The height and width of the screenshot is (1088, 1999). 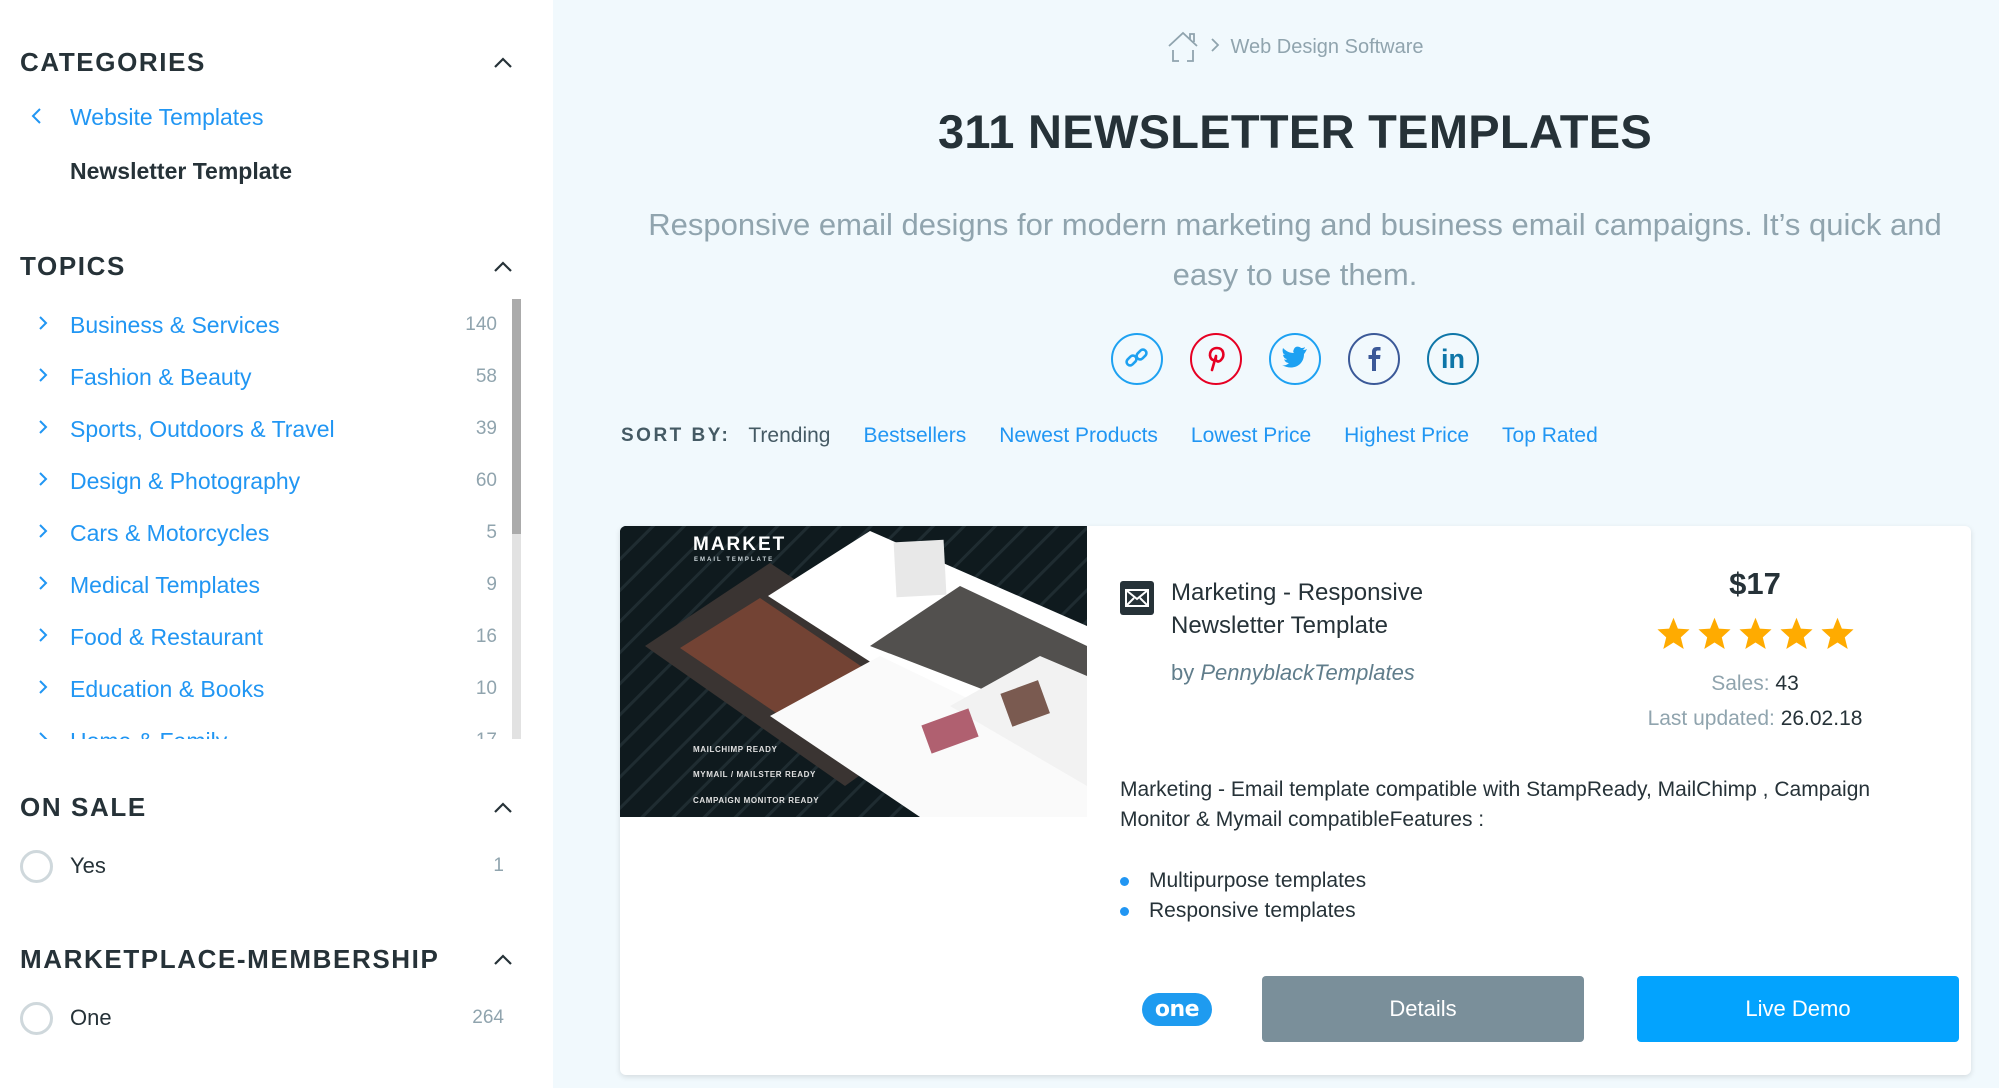 What do you see at coordinates (1307, 672) in the screenshot?
I see `author-link: PennyblackTemplates` at bounding box center [1307, 672].